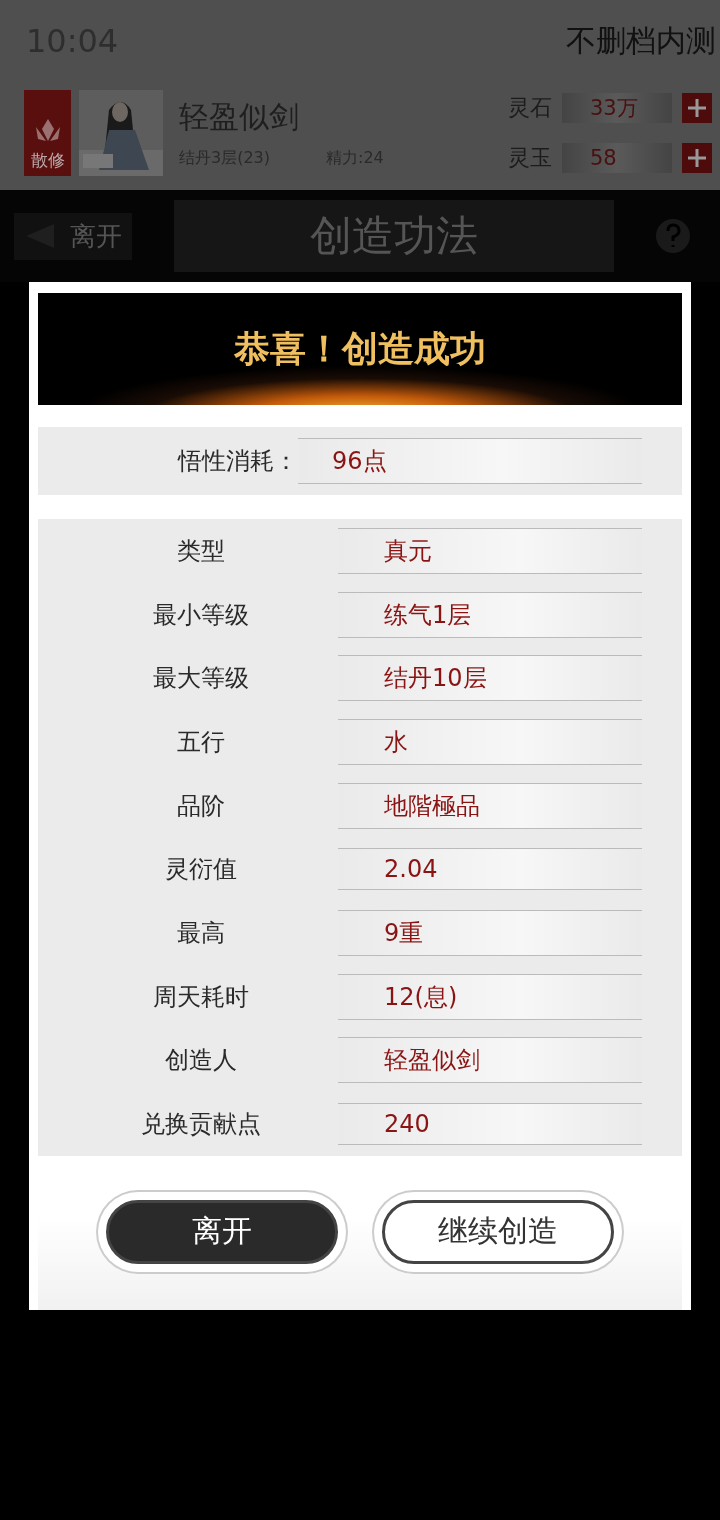 The width and height of the screenshot is (720, 1520). Describe the element at coordinates (490, 1124) in the screenshot. I see `attribute-value: 240` at that location.